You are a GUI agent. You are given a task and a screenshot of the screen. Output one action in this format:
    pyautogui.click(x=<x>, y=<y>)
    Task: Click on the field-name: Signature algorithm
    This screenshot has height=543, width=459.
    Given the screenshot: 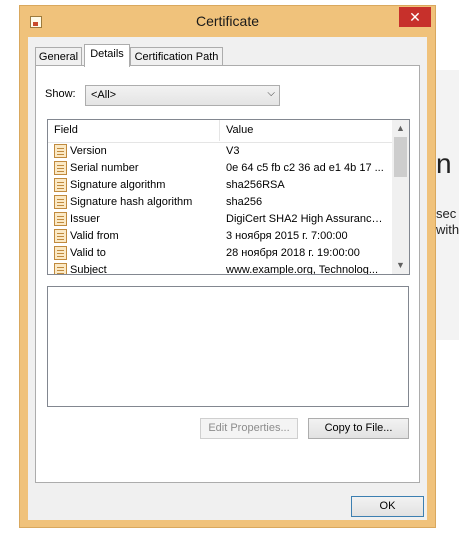 What is the action you would take?
    pyautogui.click(x=118, y=185)
    